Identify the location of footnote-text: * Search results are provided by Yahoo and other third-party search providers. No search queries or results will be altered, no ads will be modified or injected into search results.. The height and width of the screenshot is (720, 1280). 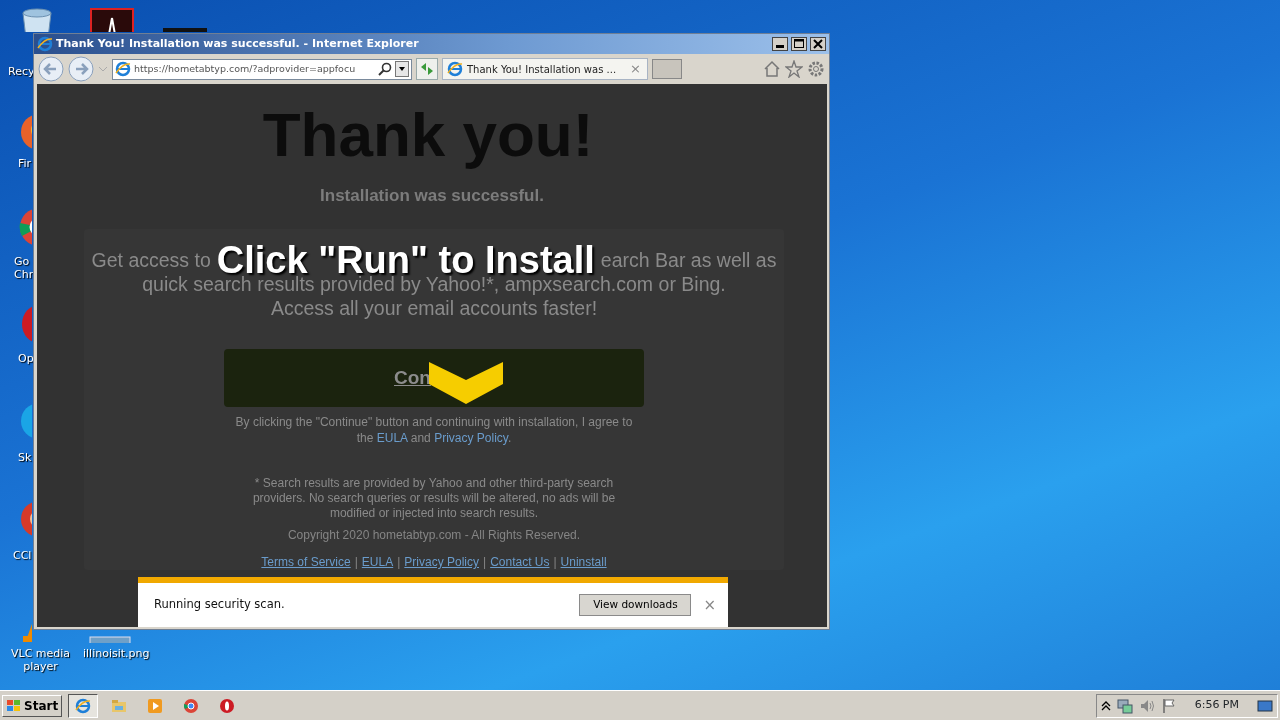
(434, 498).